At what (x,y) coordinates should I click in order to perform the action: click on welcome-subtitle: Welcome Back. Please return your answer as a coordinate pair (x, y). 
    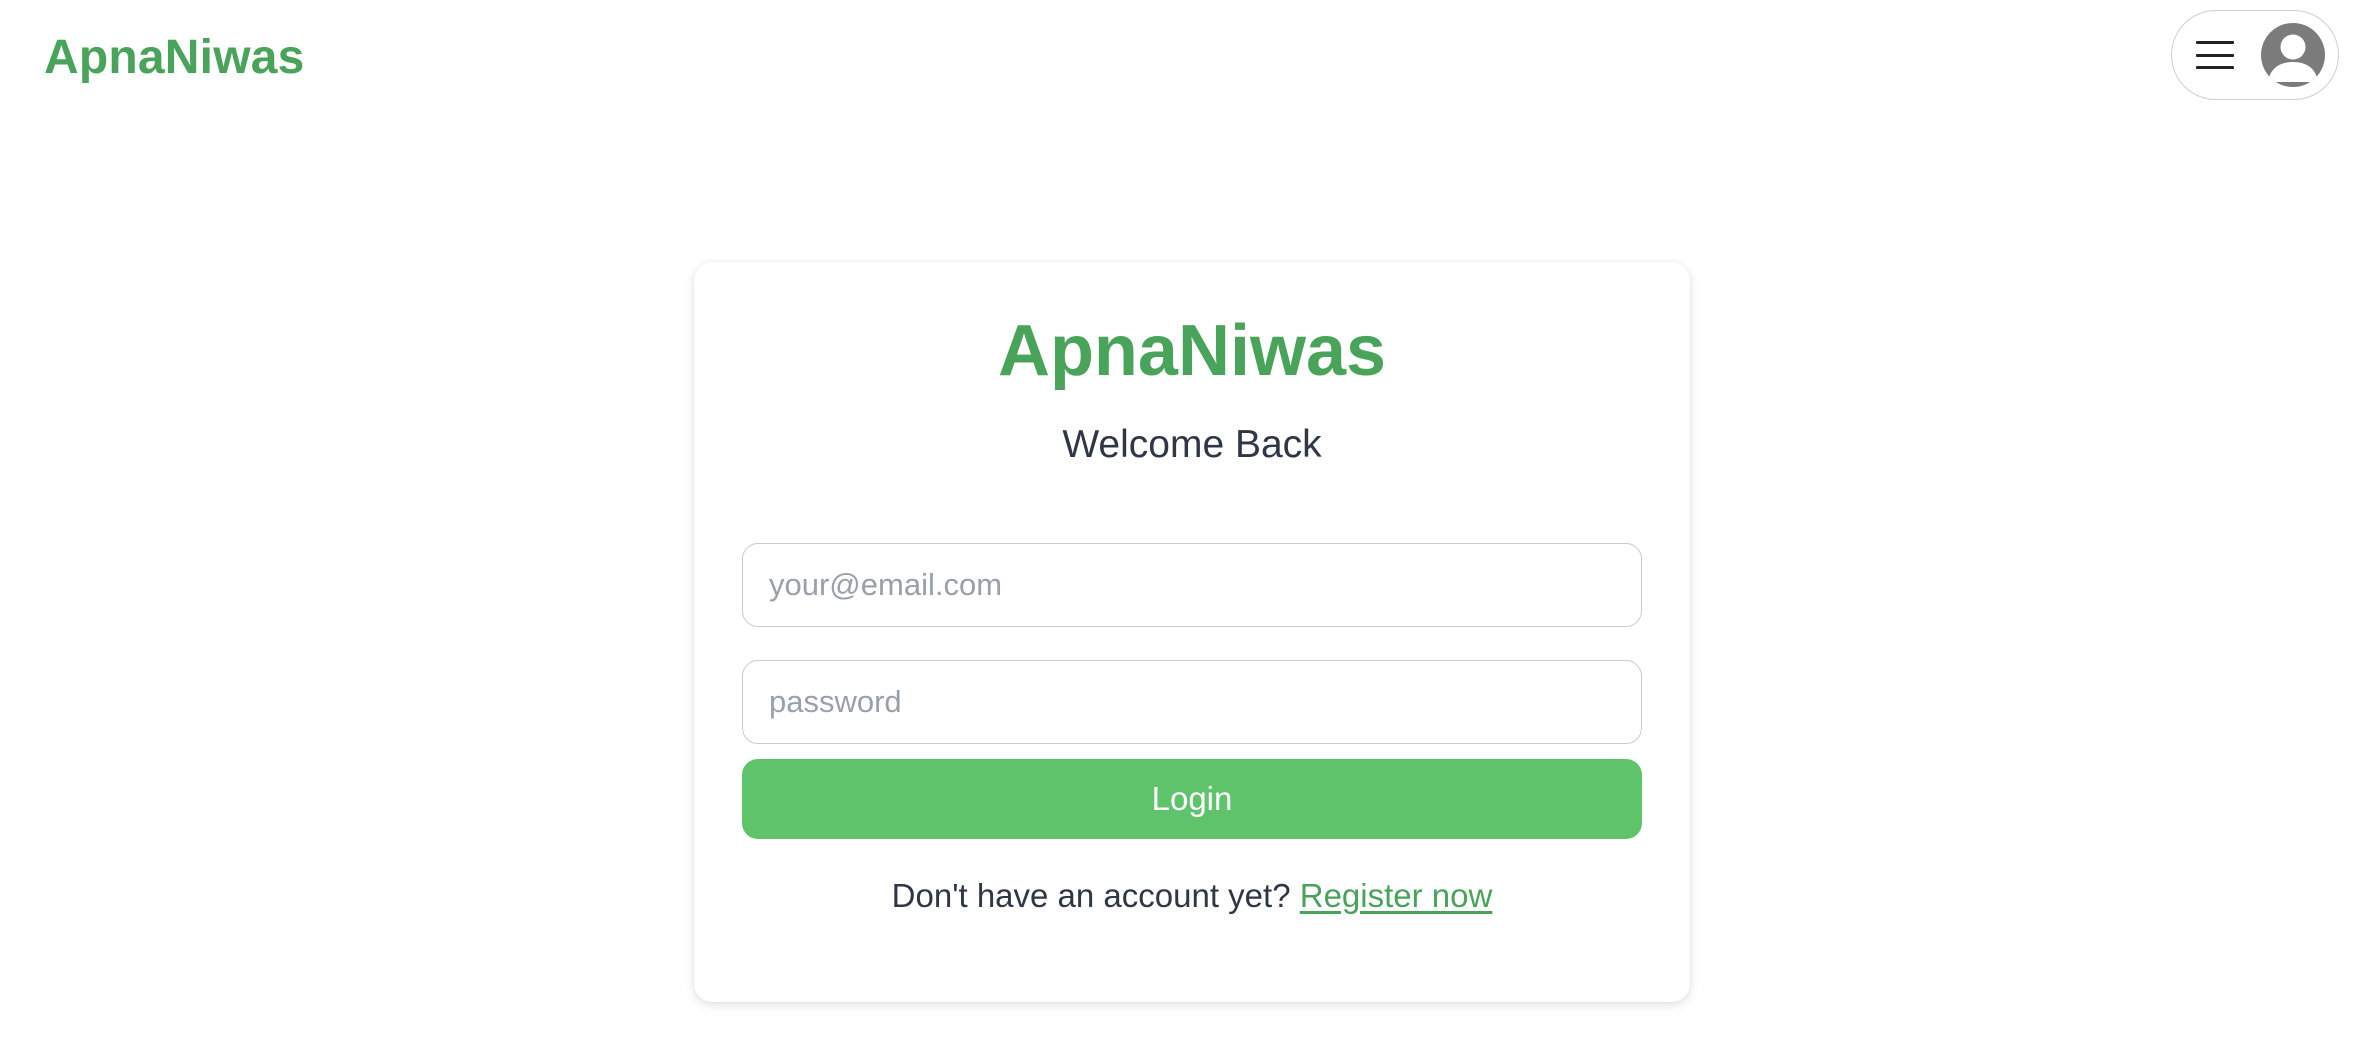
    Looking at the image, I should click on (1192, 444).